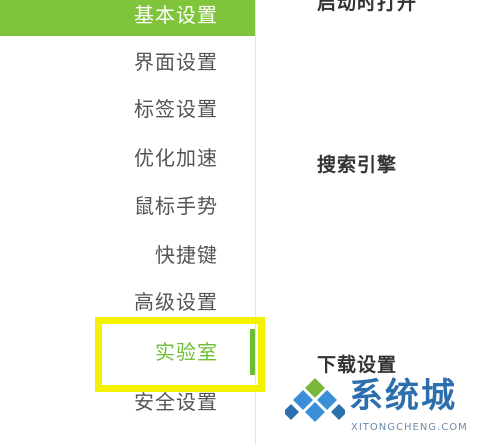 Image resolution: width=480 pixels, height=445 pixels. I want to click on section-title-search-engine: 搜索引擎, so click(357, 165).